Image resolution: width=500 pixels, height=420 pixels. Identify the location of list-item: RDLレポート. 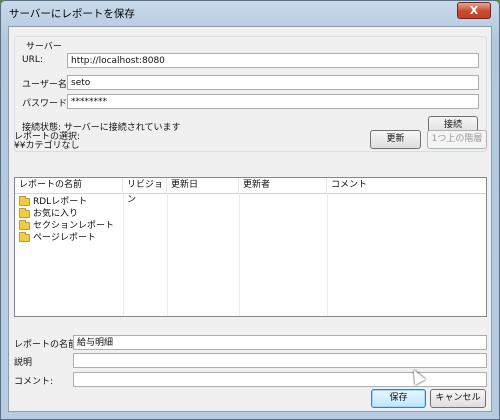
(250, 202).